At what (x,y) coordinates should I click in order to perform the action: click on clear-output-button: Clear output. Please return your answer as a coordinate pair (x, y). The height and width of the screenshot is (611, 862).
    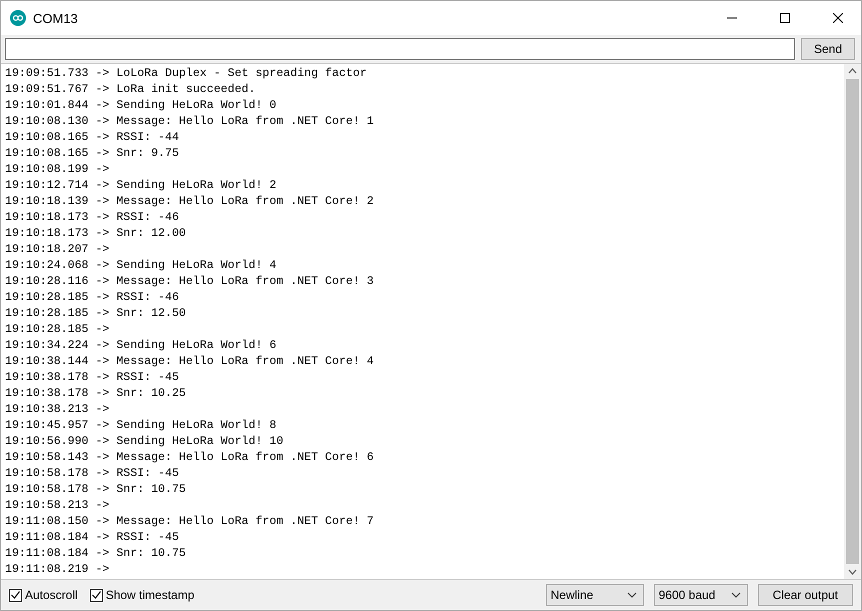
    Looking at the image, I should click on (805, 595).